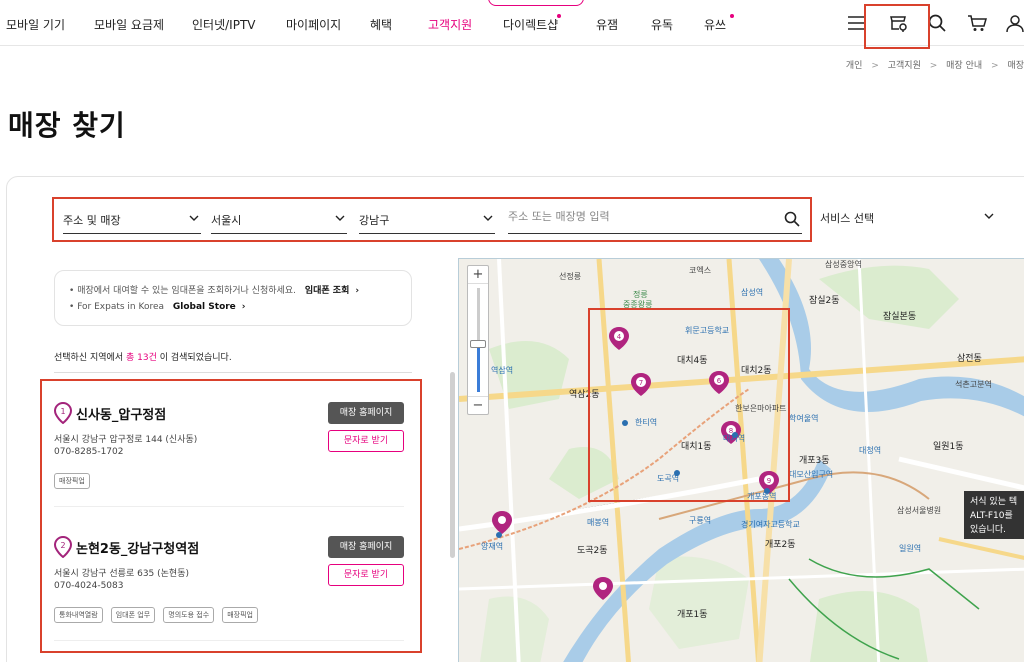  What do you see at coordinates (89, 586) in the screenshot?
I see `store-phone: 070-4024-5083` at bounding box center [89, 586].